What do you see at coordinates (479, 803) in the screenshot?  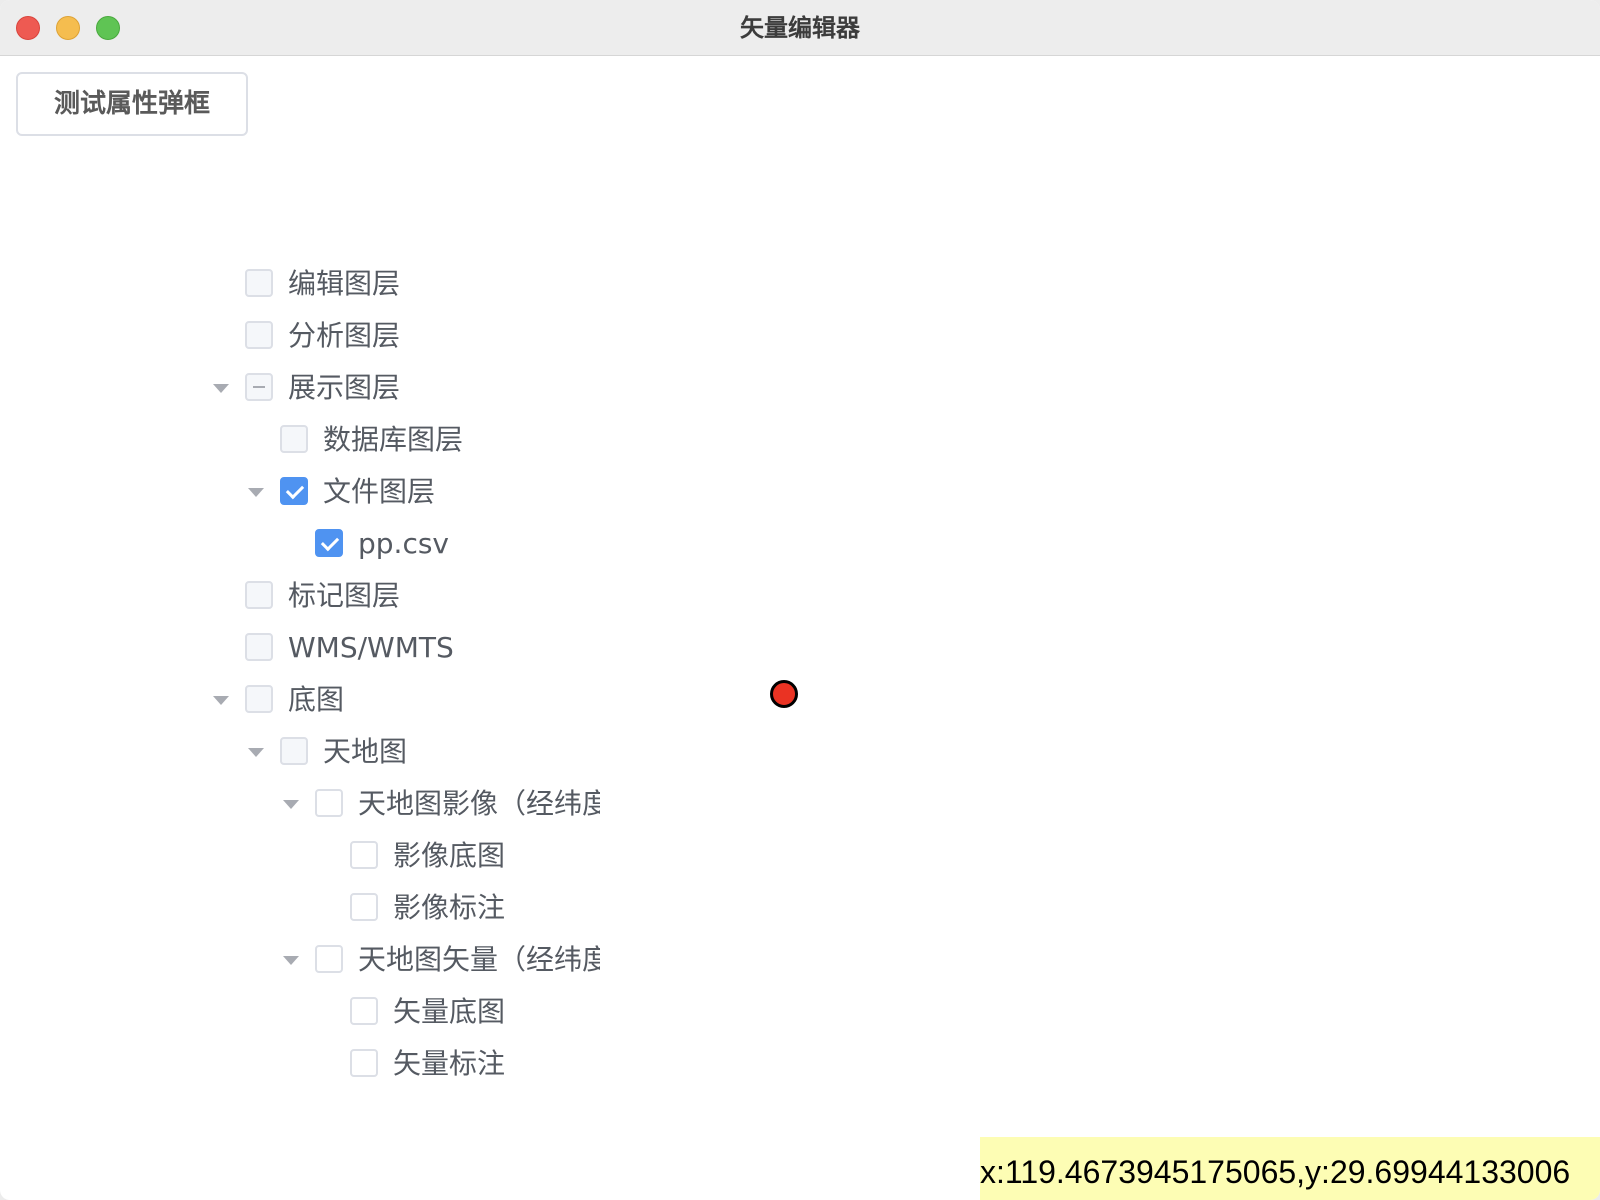 I see `tree-node-label: 天地图影像（经纬度）` at bounding box center [479, 803].